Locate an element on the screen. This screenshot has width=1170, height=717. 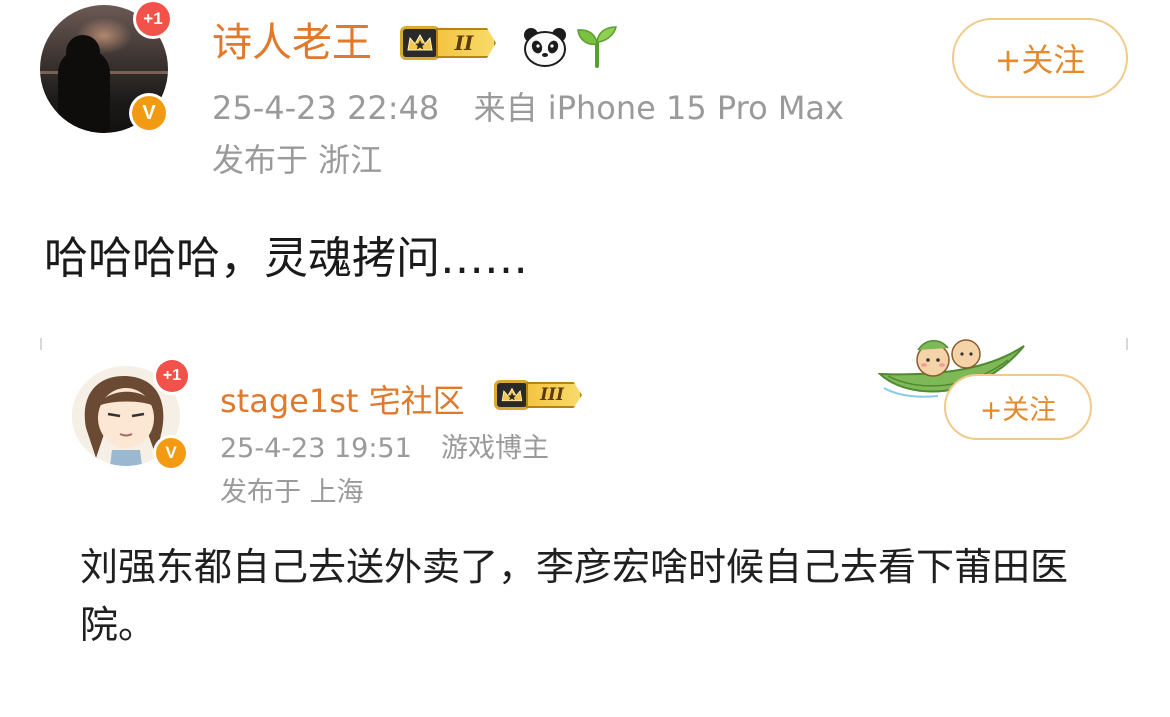
repost-follow-button: +关注 is located at coordinates (1018, 407).